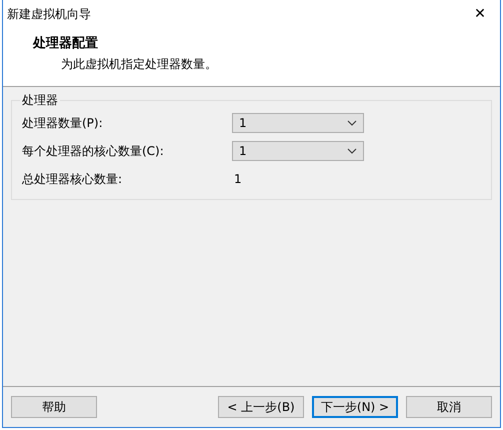 The height and width of the screenshot is (430, 503). I want to click on wizard-button: 下一步(N) >, so click(355, 407).